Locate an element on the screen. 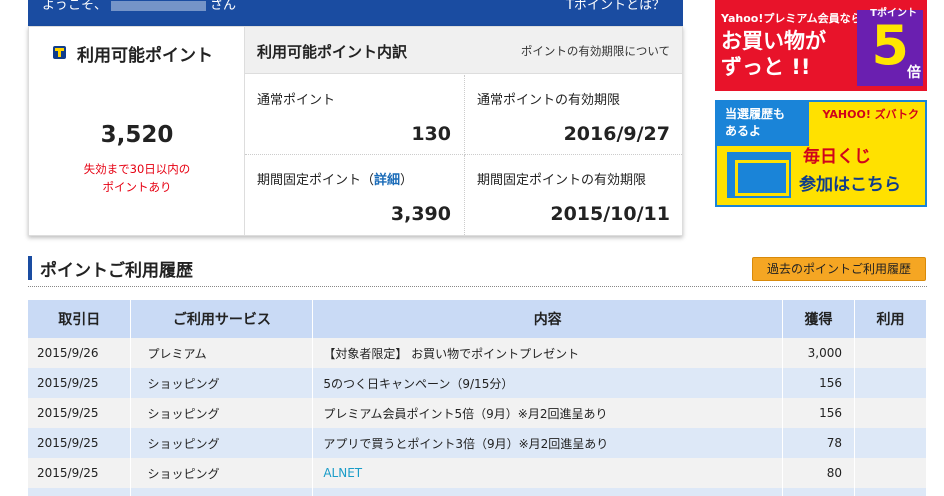 This screenshot has height=496, width=944. table-row: 2015/9/25 ショッピング 5のつく日キャンペーン（9/15分） 156 is located at coordinates (477, 383).